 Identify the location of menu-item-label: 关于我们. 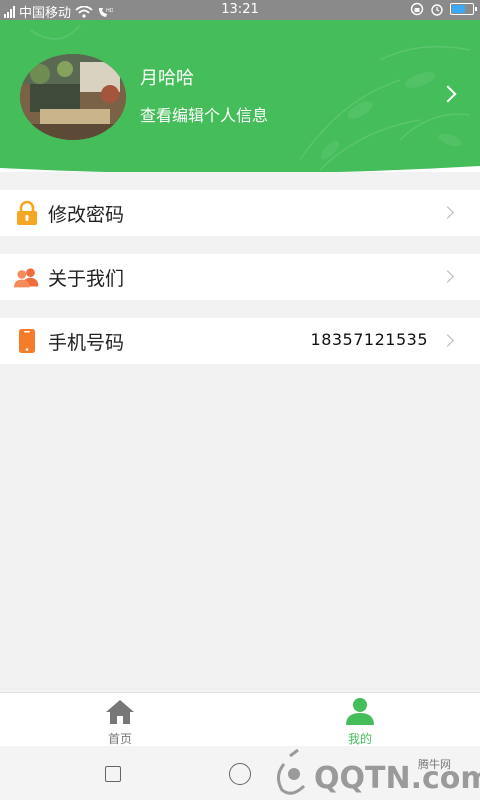
(86, 279).